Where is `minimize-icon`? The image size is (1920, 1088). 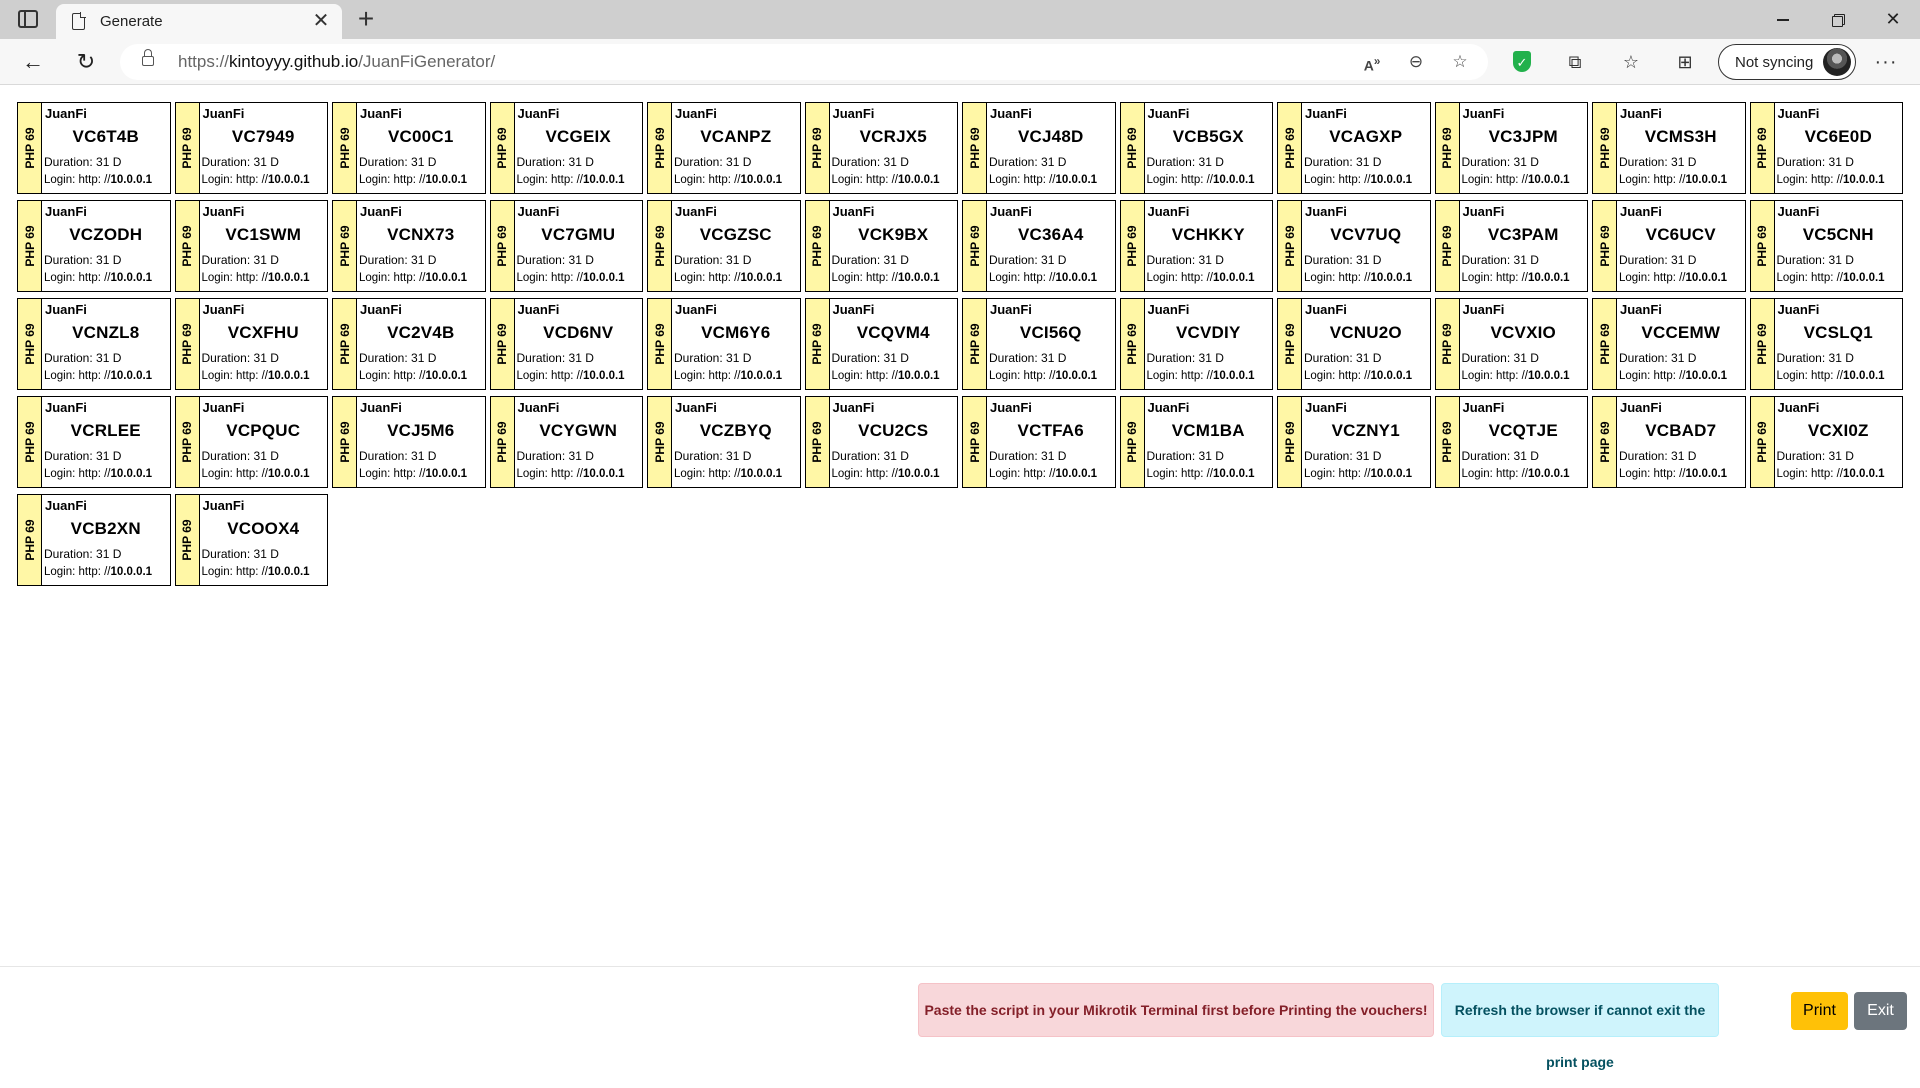
minimize-icon is located at coordinates (1783, 19).